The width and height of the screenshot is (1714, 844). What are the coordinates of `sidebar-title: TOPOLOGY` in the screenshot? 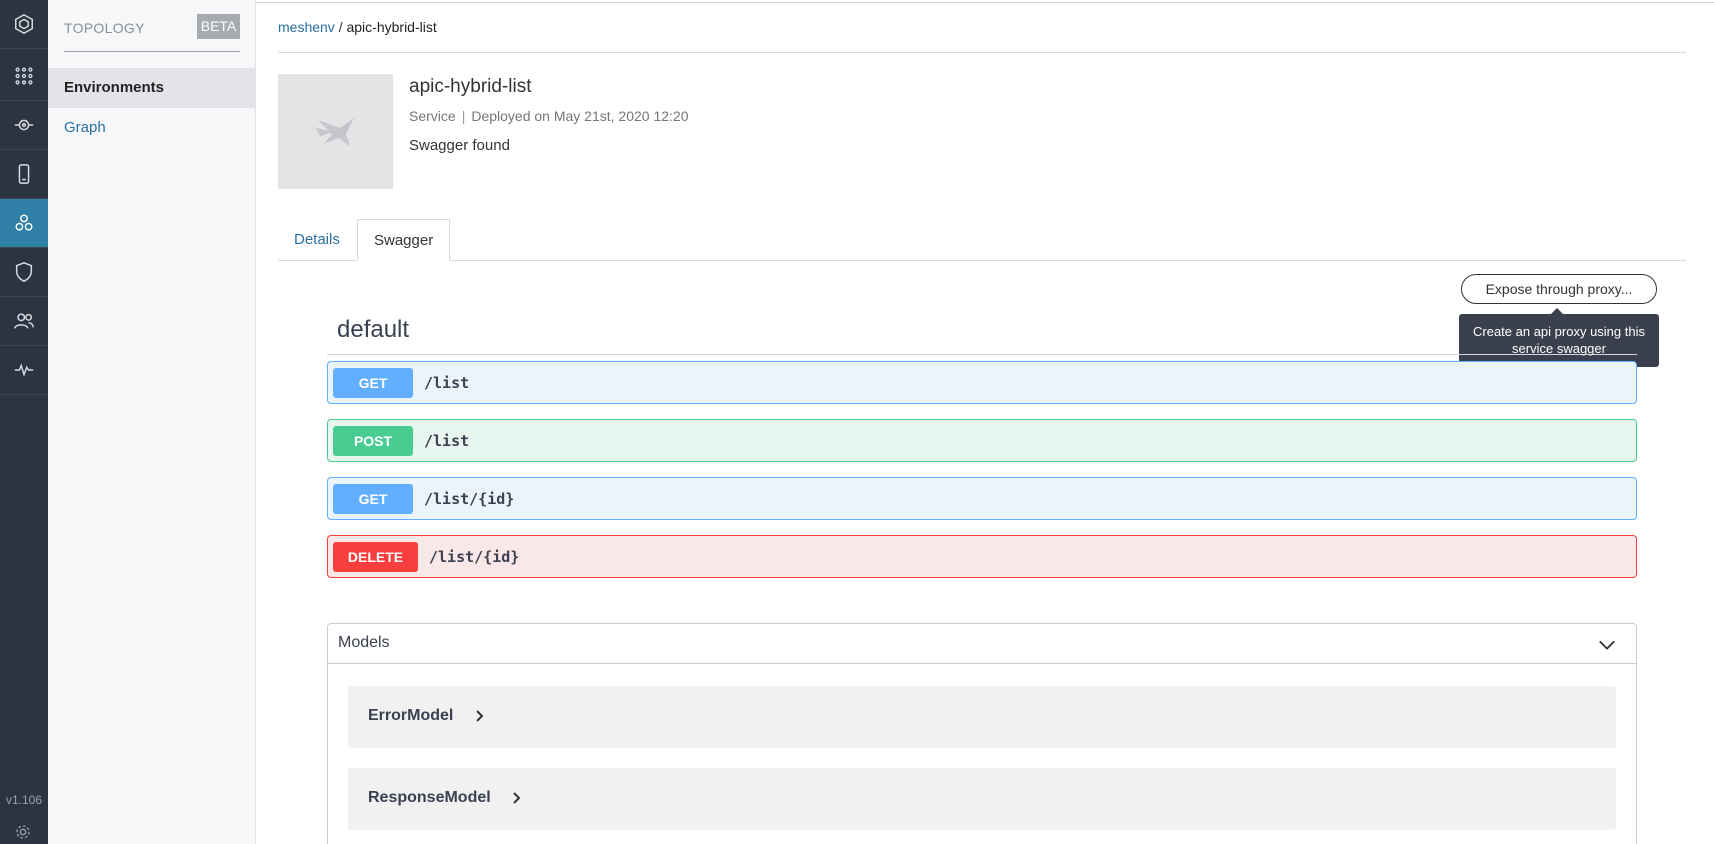 It's located at (104, 28).